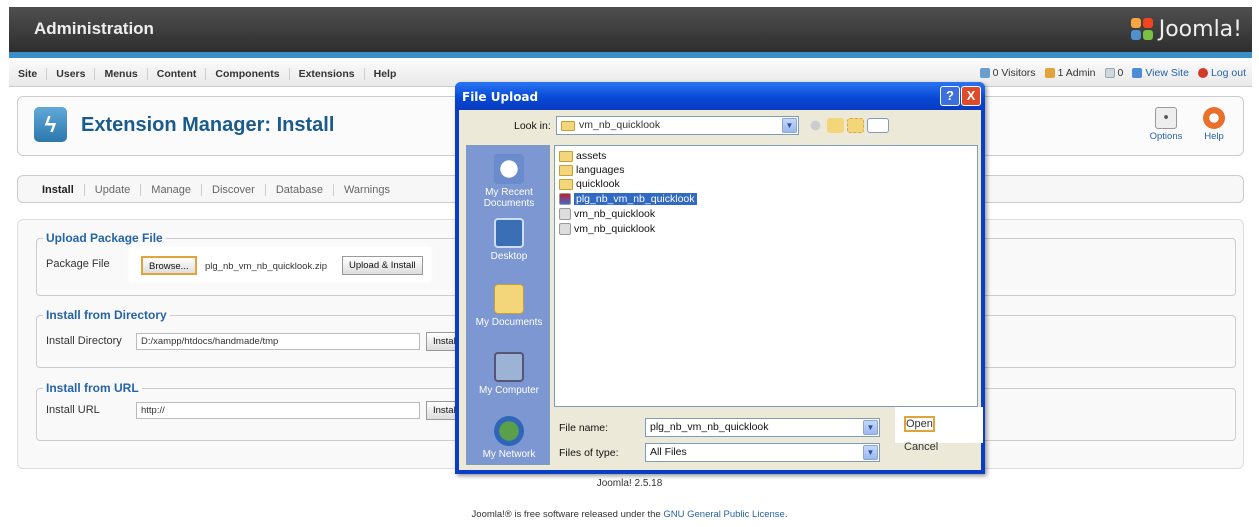 The image size is (1259, 527). I want to click on upload-install-button: Upload & Install, so click(382, 265).